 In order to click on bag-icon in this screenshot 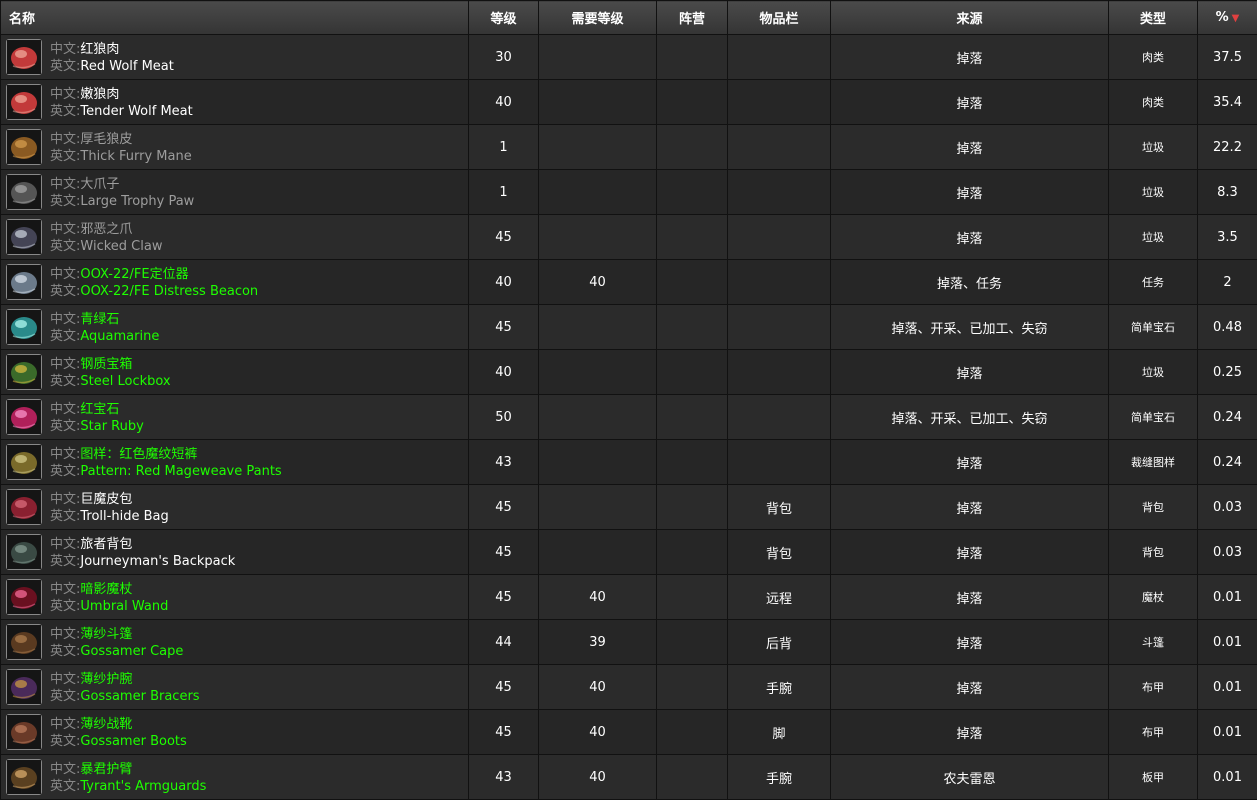, I will do `click(24, 507)`.